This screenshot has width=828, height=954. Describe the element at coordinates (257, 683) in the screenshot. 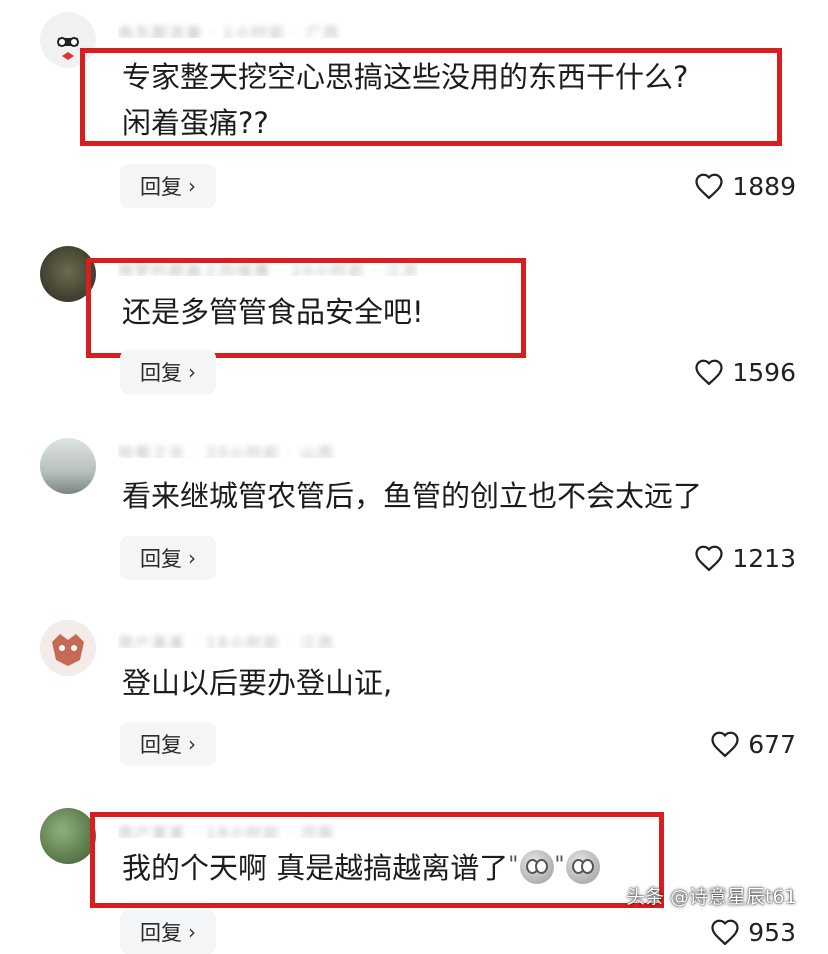

I see `comment-text: 登山以后要办登山证,` at that location.